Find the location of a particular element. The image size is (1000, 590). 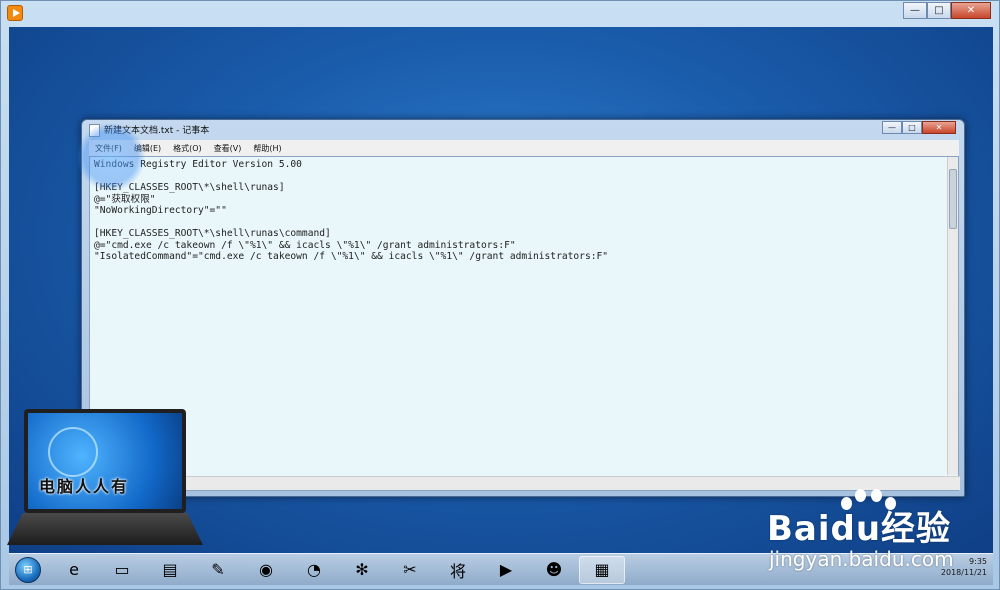

taskbar-puppy-icon: ☻ is located at coordinates (554, 570).